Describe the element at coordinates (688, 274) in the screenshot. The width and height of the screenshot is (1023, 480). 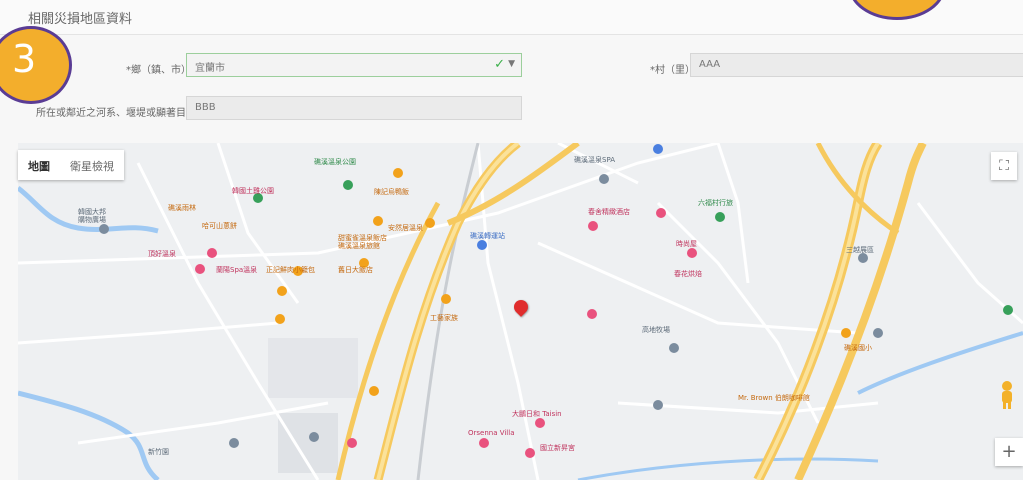
I see `poi-label: 春花烘焙` at that location.